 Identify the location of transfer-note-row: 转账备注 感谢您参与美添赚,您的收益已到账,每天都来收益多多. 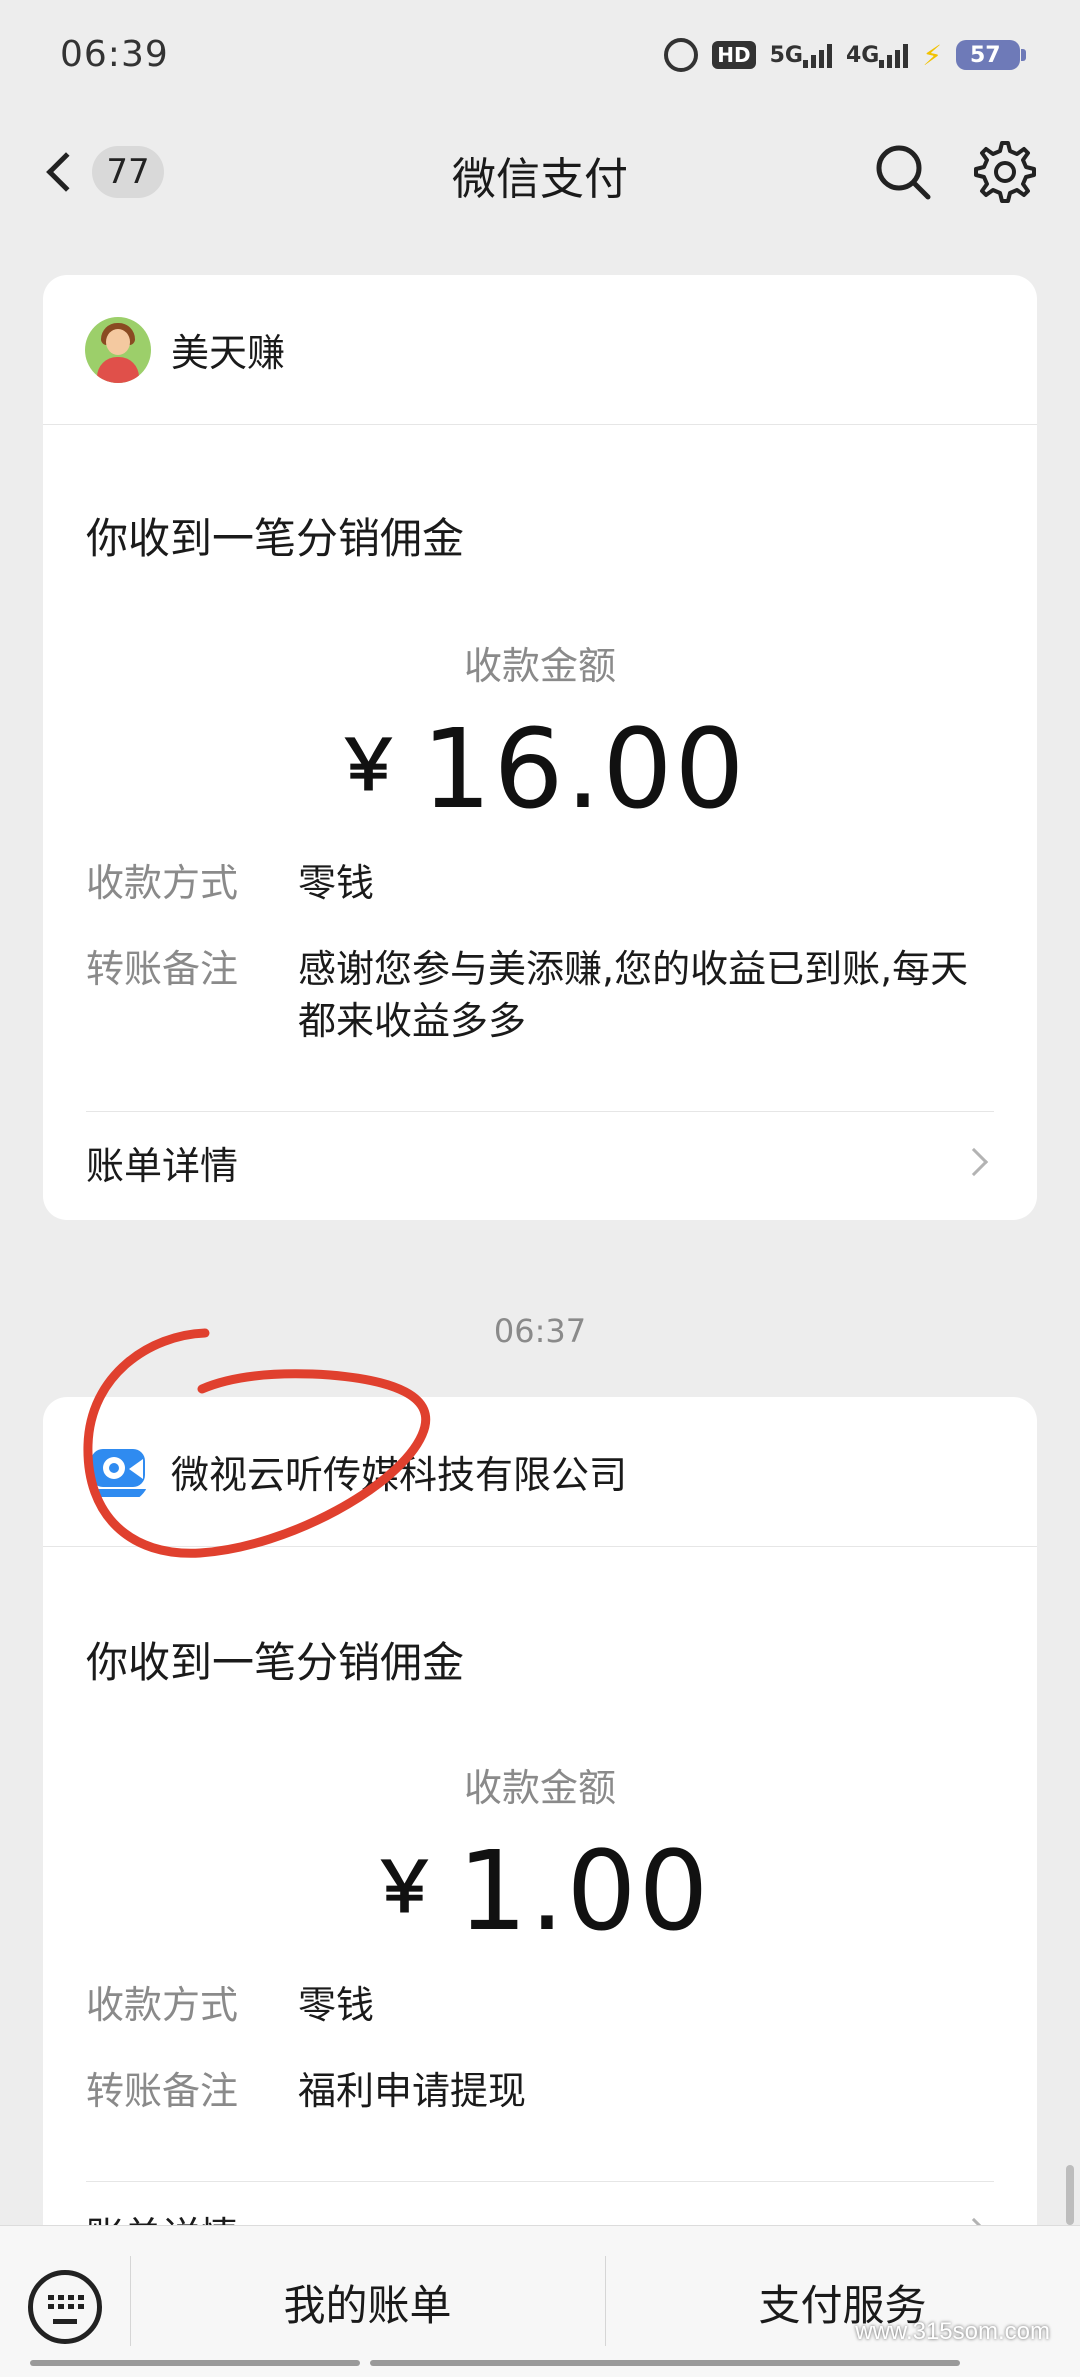
(540, 995).